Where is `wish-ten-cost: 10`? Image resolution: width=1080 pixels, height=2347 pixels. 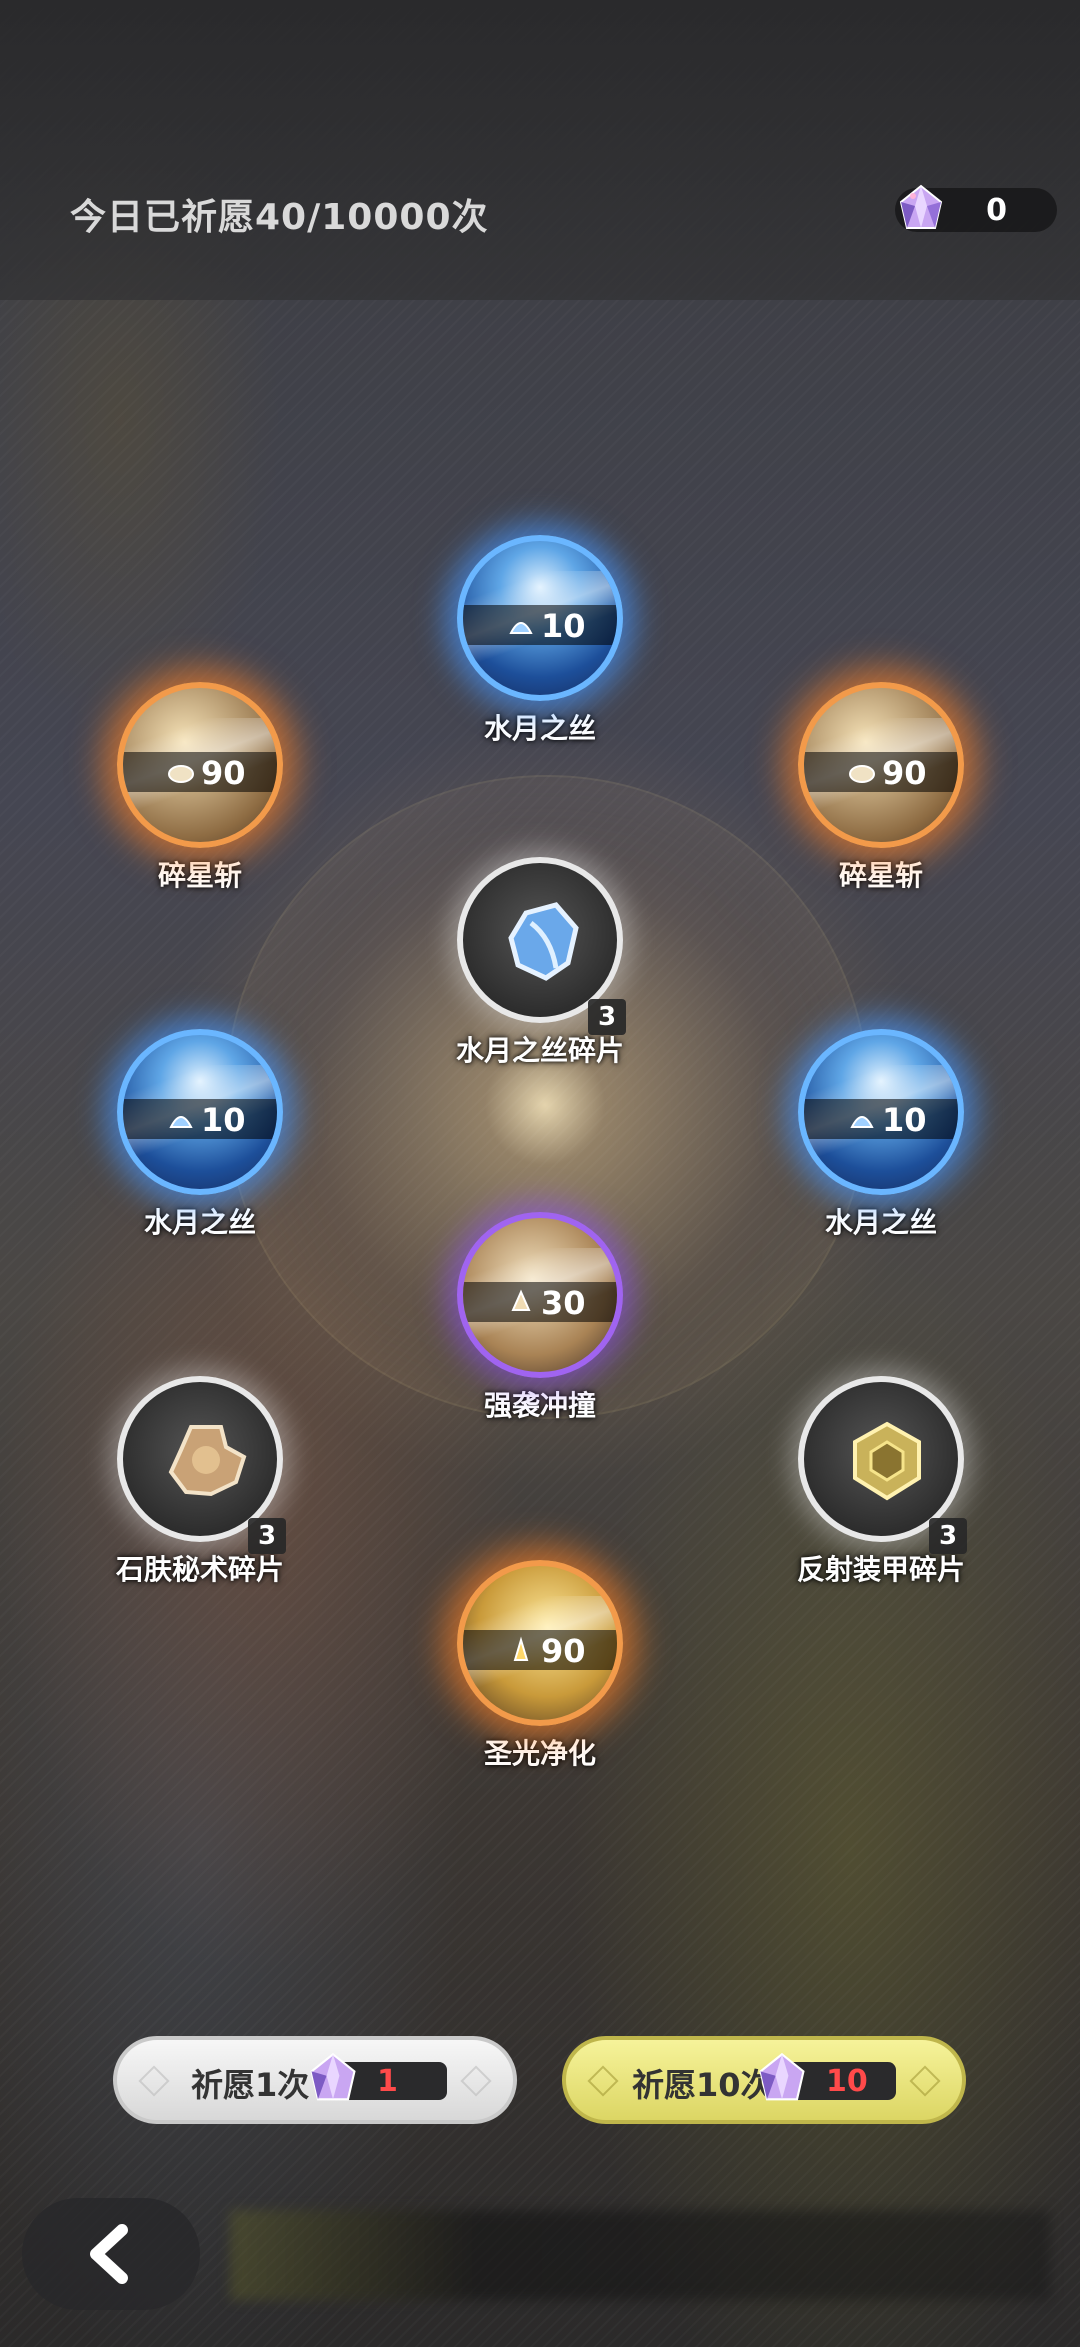 wish-ten-cost: 10 is located at coordinates (827, 2076).